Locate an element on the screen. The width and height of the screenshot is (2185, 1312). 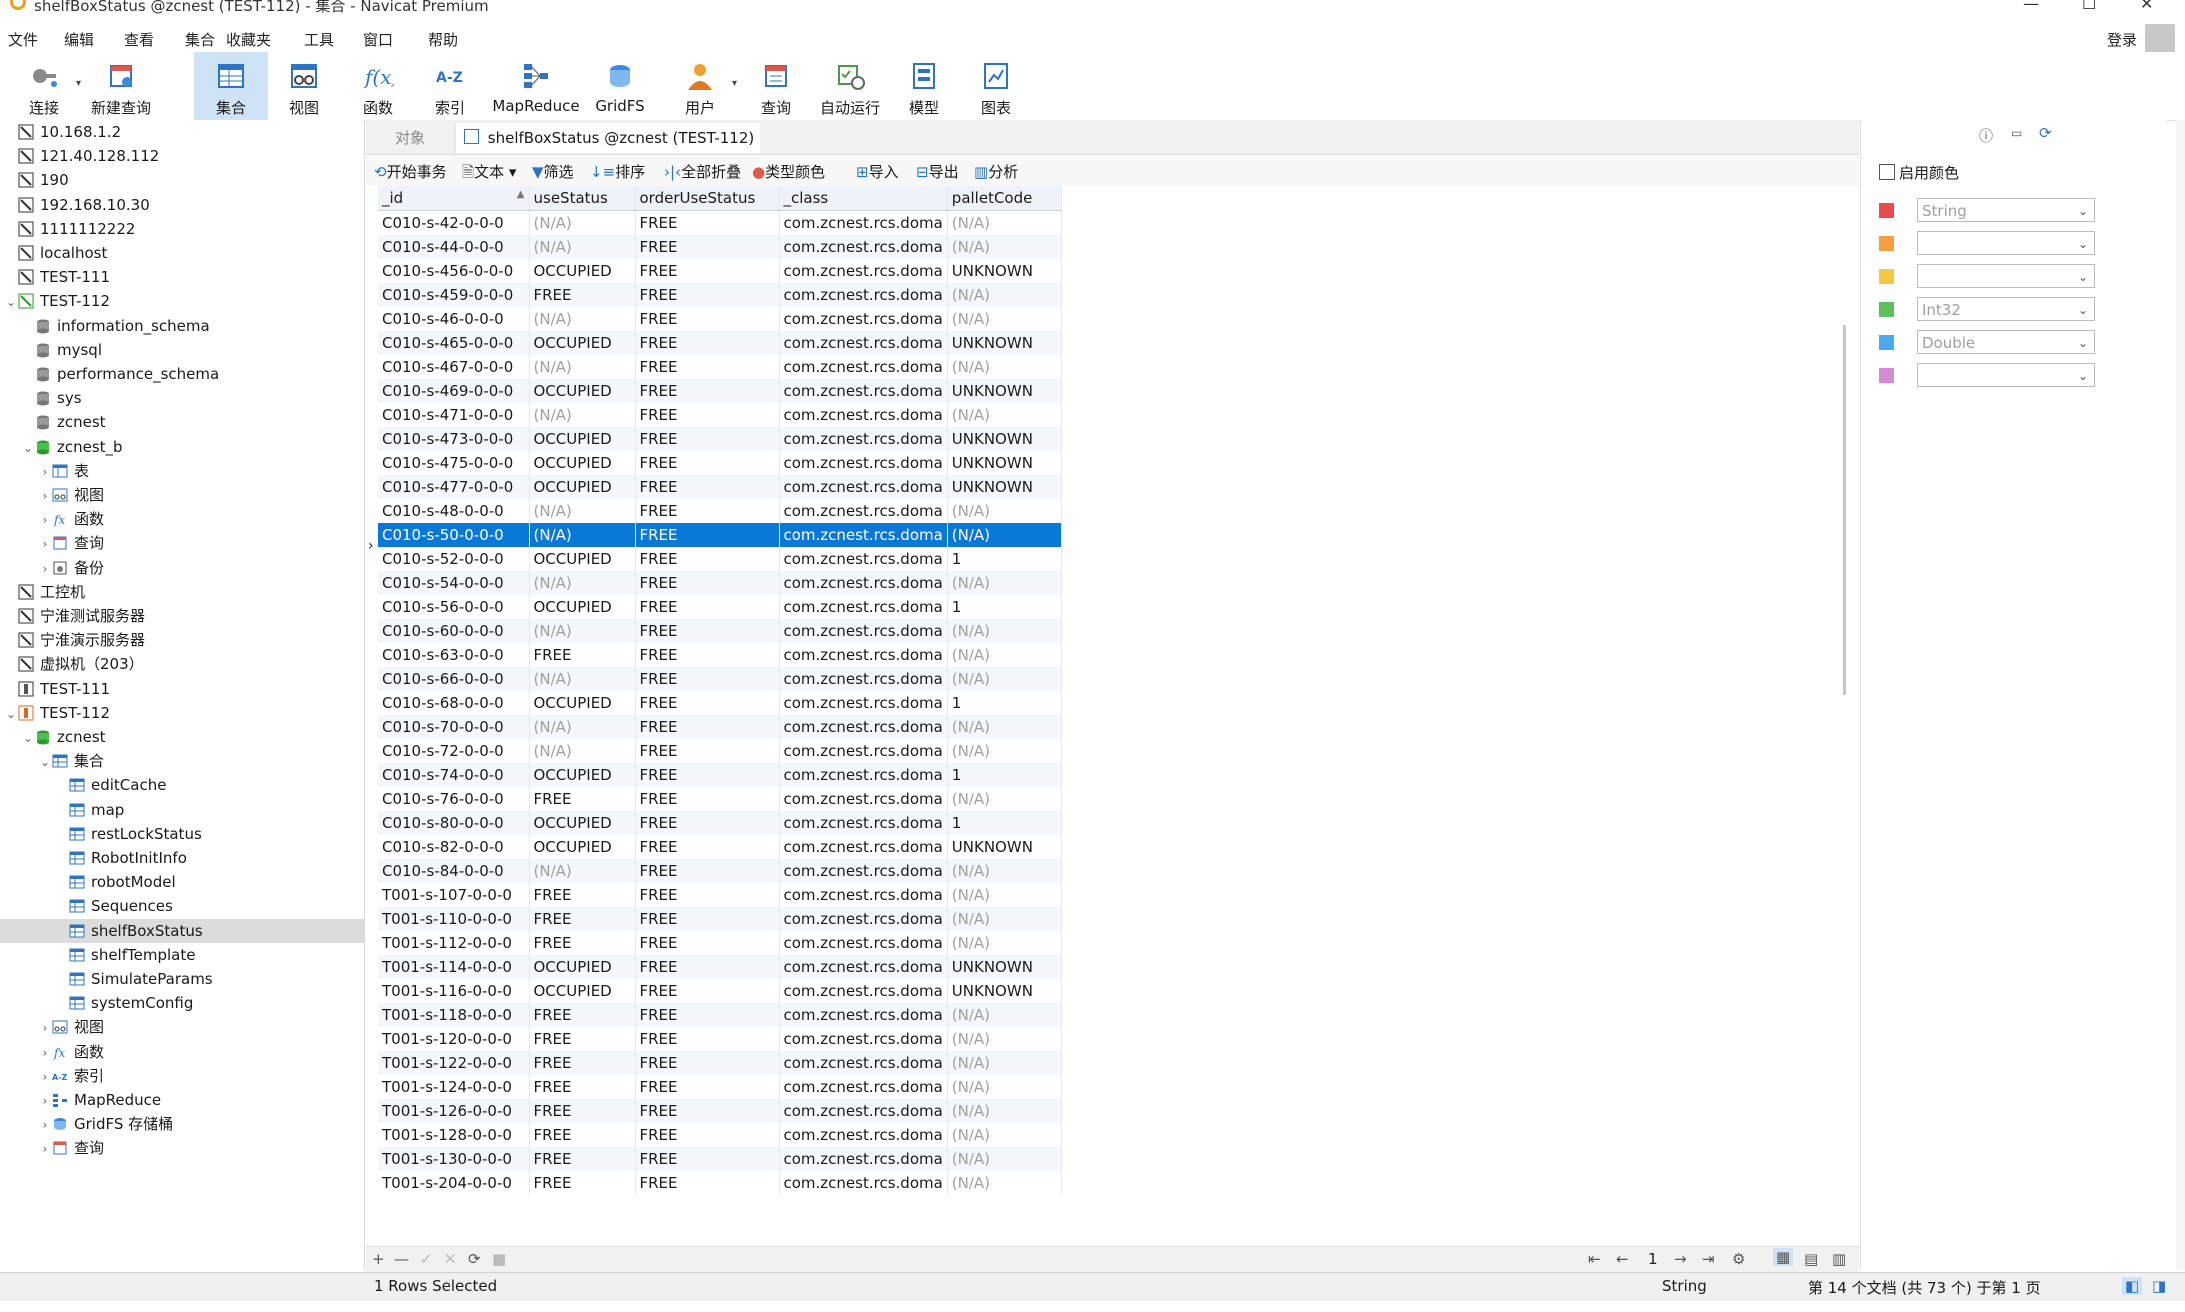
table-cell: UNKNOWN is located at coordinates (1004, 487).